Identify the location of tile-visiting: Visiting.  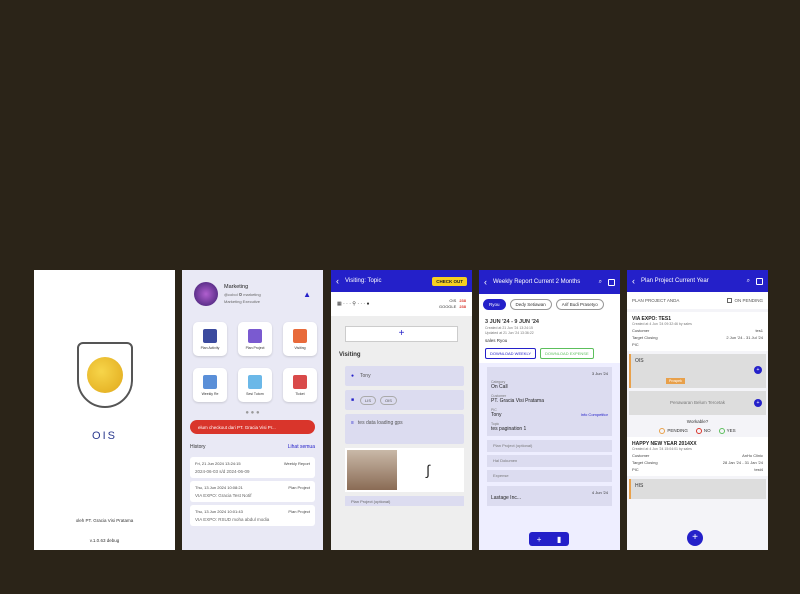
(300, 339).